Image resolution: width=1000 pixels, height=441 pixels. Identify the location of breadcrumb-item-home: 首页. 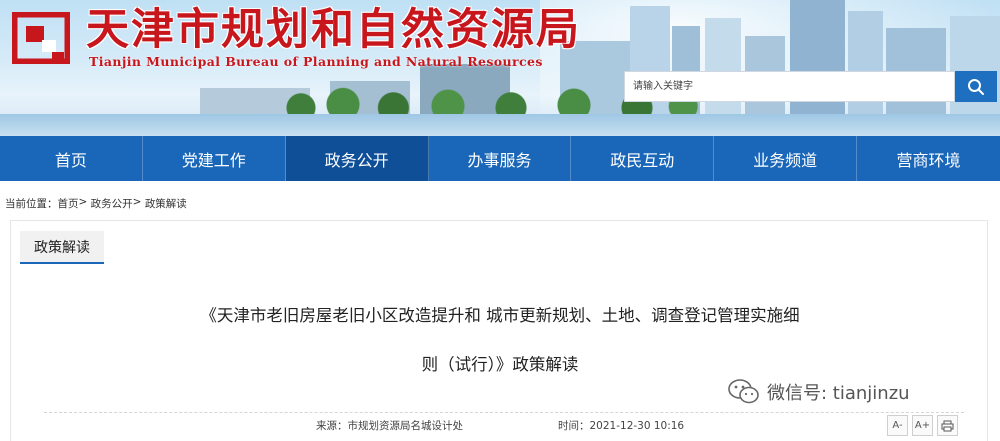
(68, 203).